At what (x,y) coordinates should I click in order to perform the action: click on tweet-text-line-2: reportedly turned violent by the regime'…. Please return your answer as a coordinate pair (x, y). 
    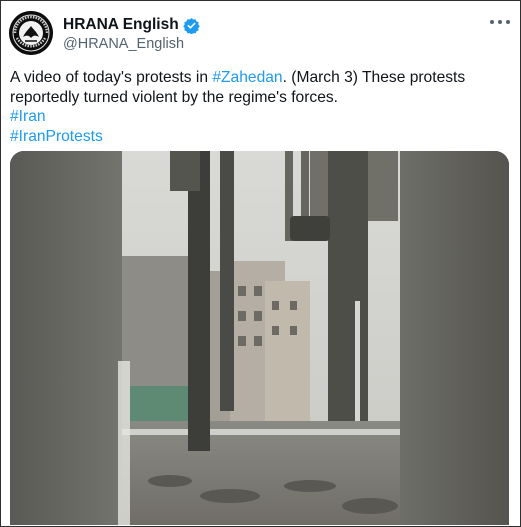
    Looking at the image, I should click on (174, 97).